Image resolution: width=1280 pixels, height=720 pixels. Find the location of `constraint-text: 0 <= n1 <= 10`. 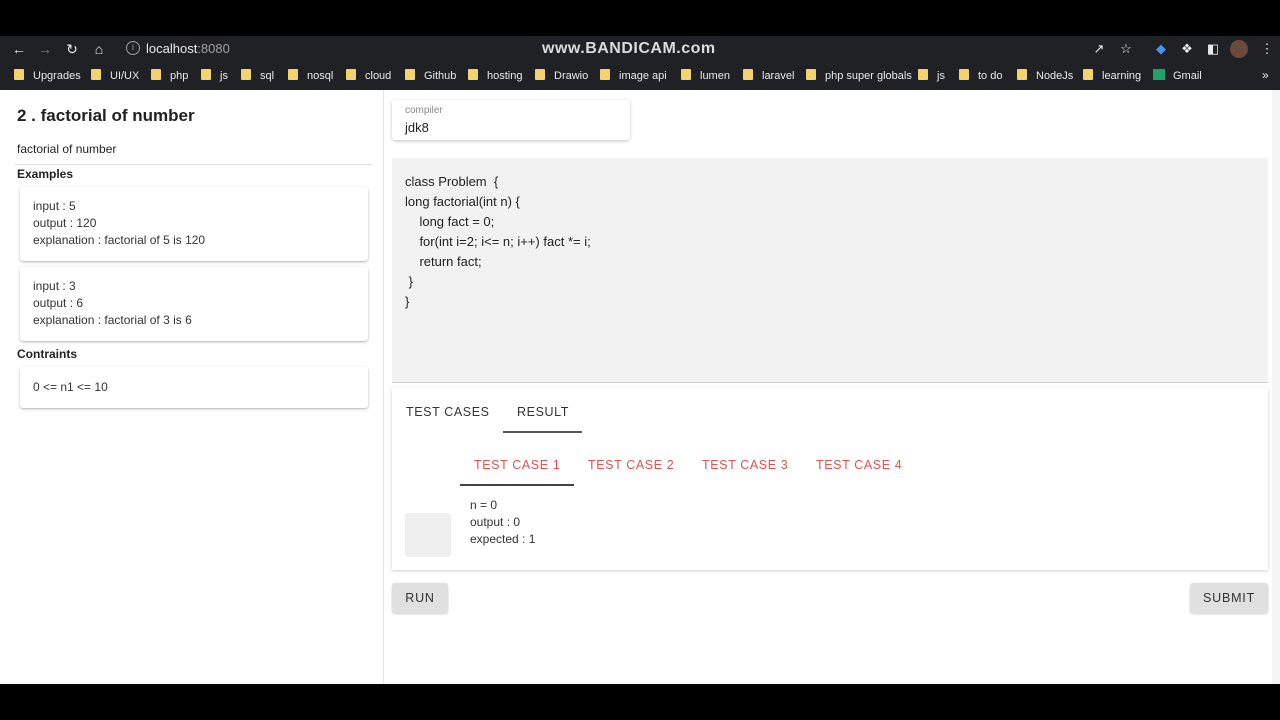

constraint-text: 0 <= n1 <= 10 is located at coordinates (70, 387).